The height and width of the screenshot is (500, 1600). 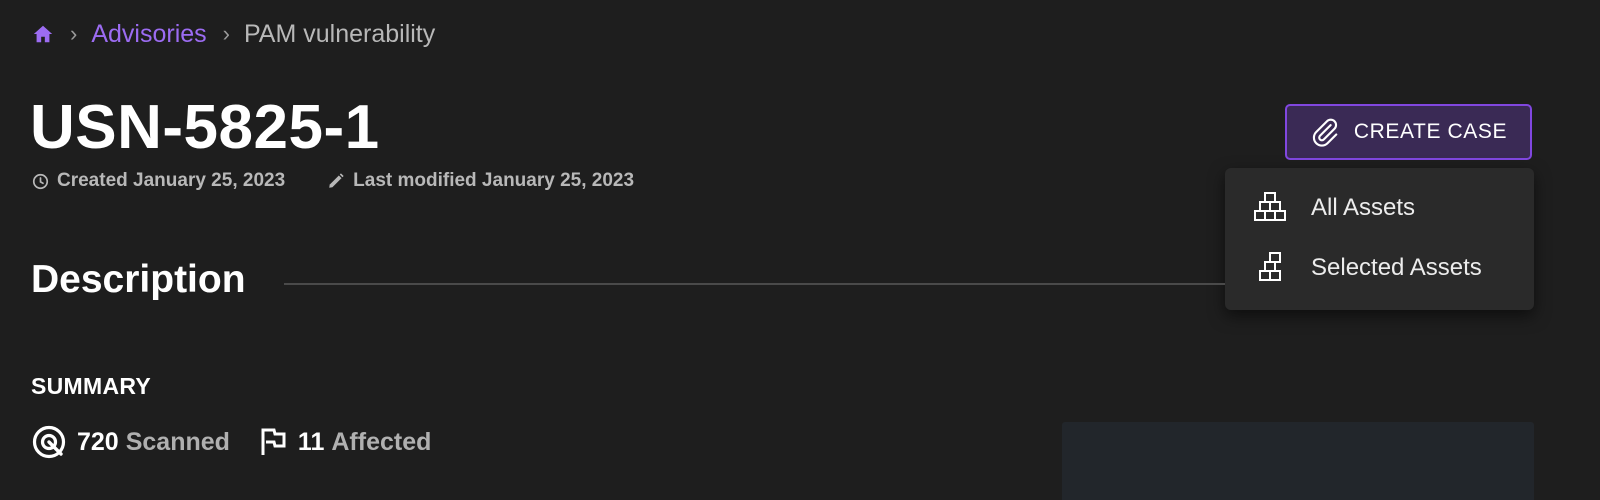 I want to click on create-case-menu: All Assets Selected Assets, so click(x=1379, y=239).